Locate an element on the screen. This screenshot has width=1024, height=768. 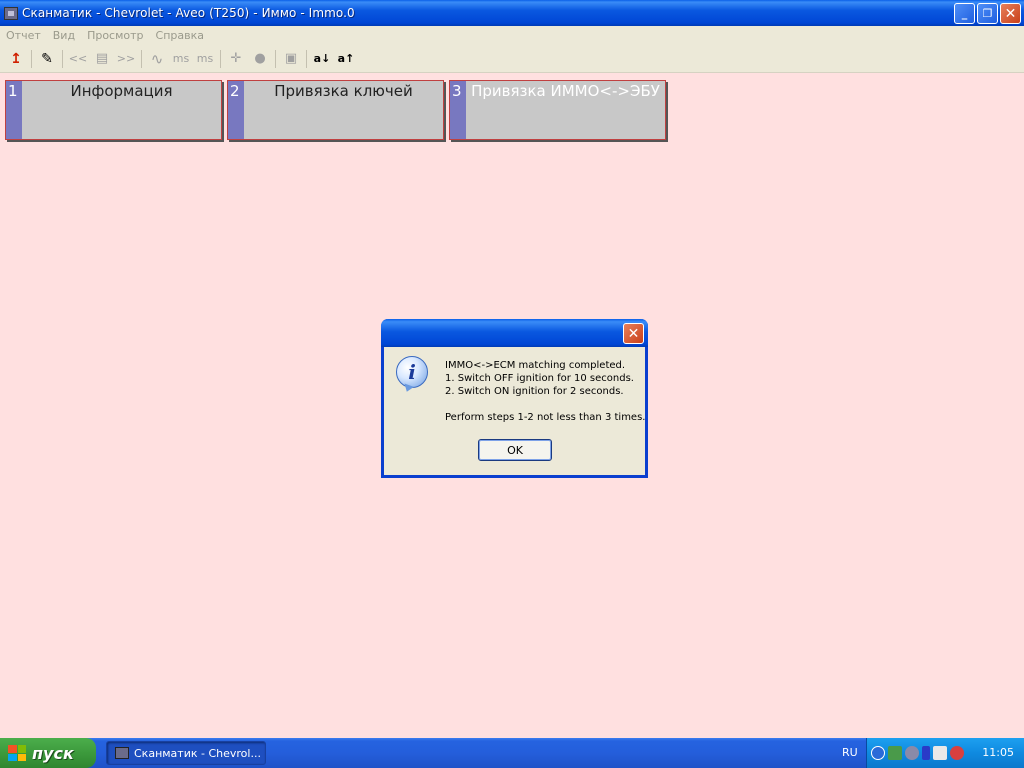
clock: 11:05 is located at coordinates (998, 752).